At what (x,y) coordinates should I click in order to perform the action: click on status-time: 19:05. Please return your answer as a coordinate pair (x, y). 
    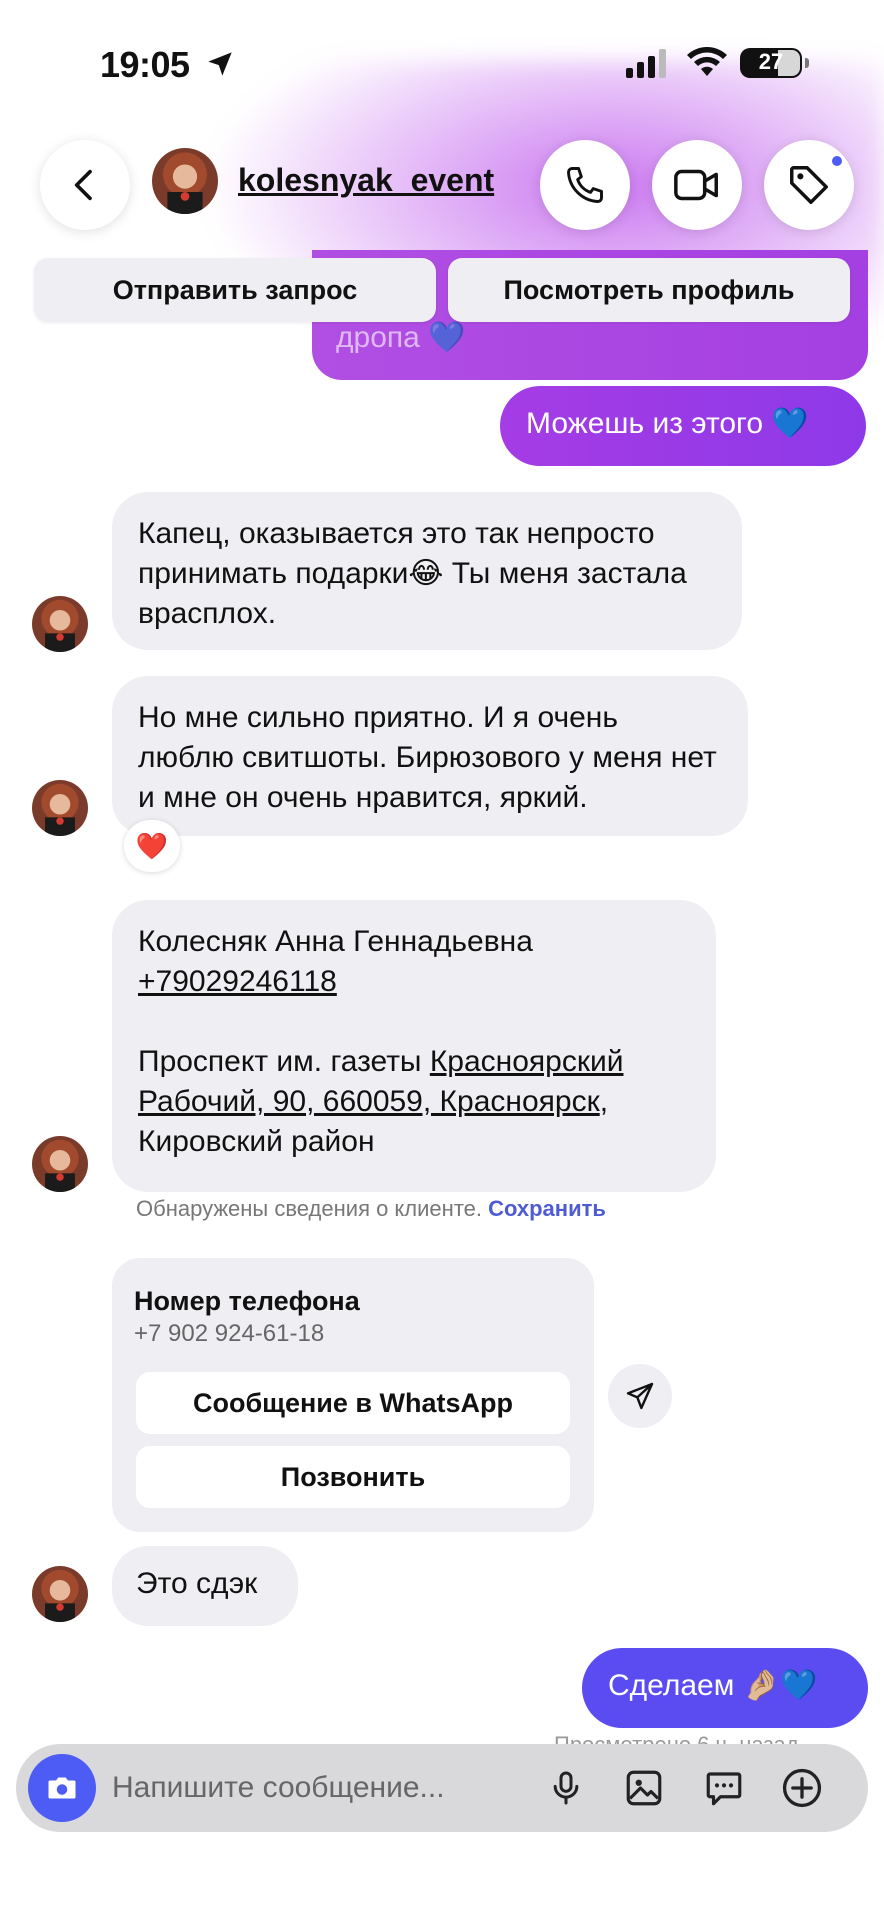
    Looking at the image, I should click on (145, 64).